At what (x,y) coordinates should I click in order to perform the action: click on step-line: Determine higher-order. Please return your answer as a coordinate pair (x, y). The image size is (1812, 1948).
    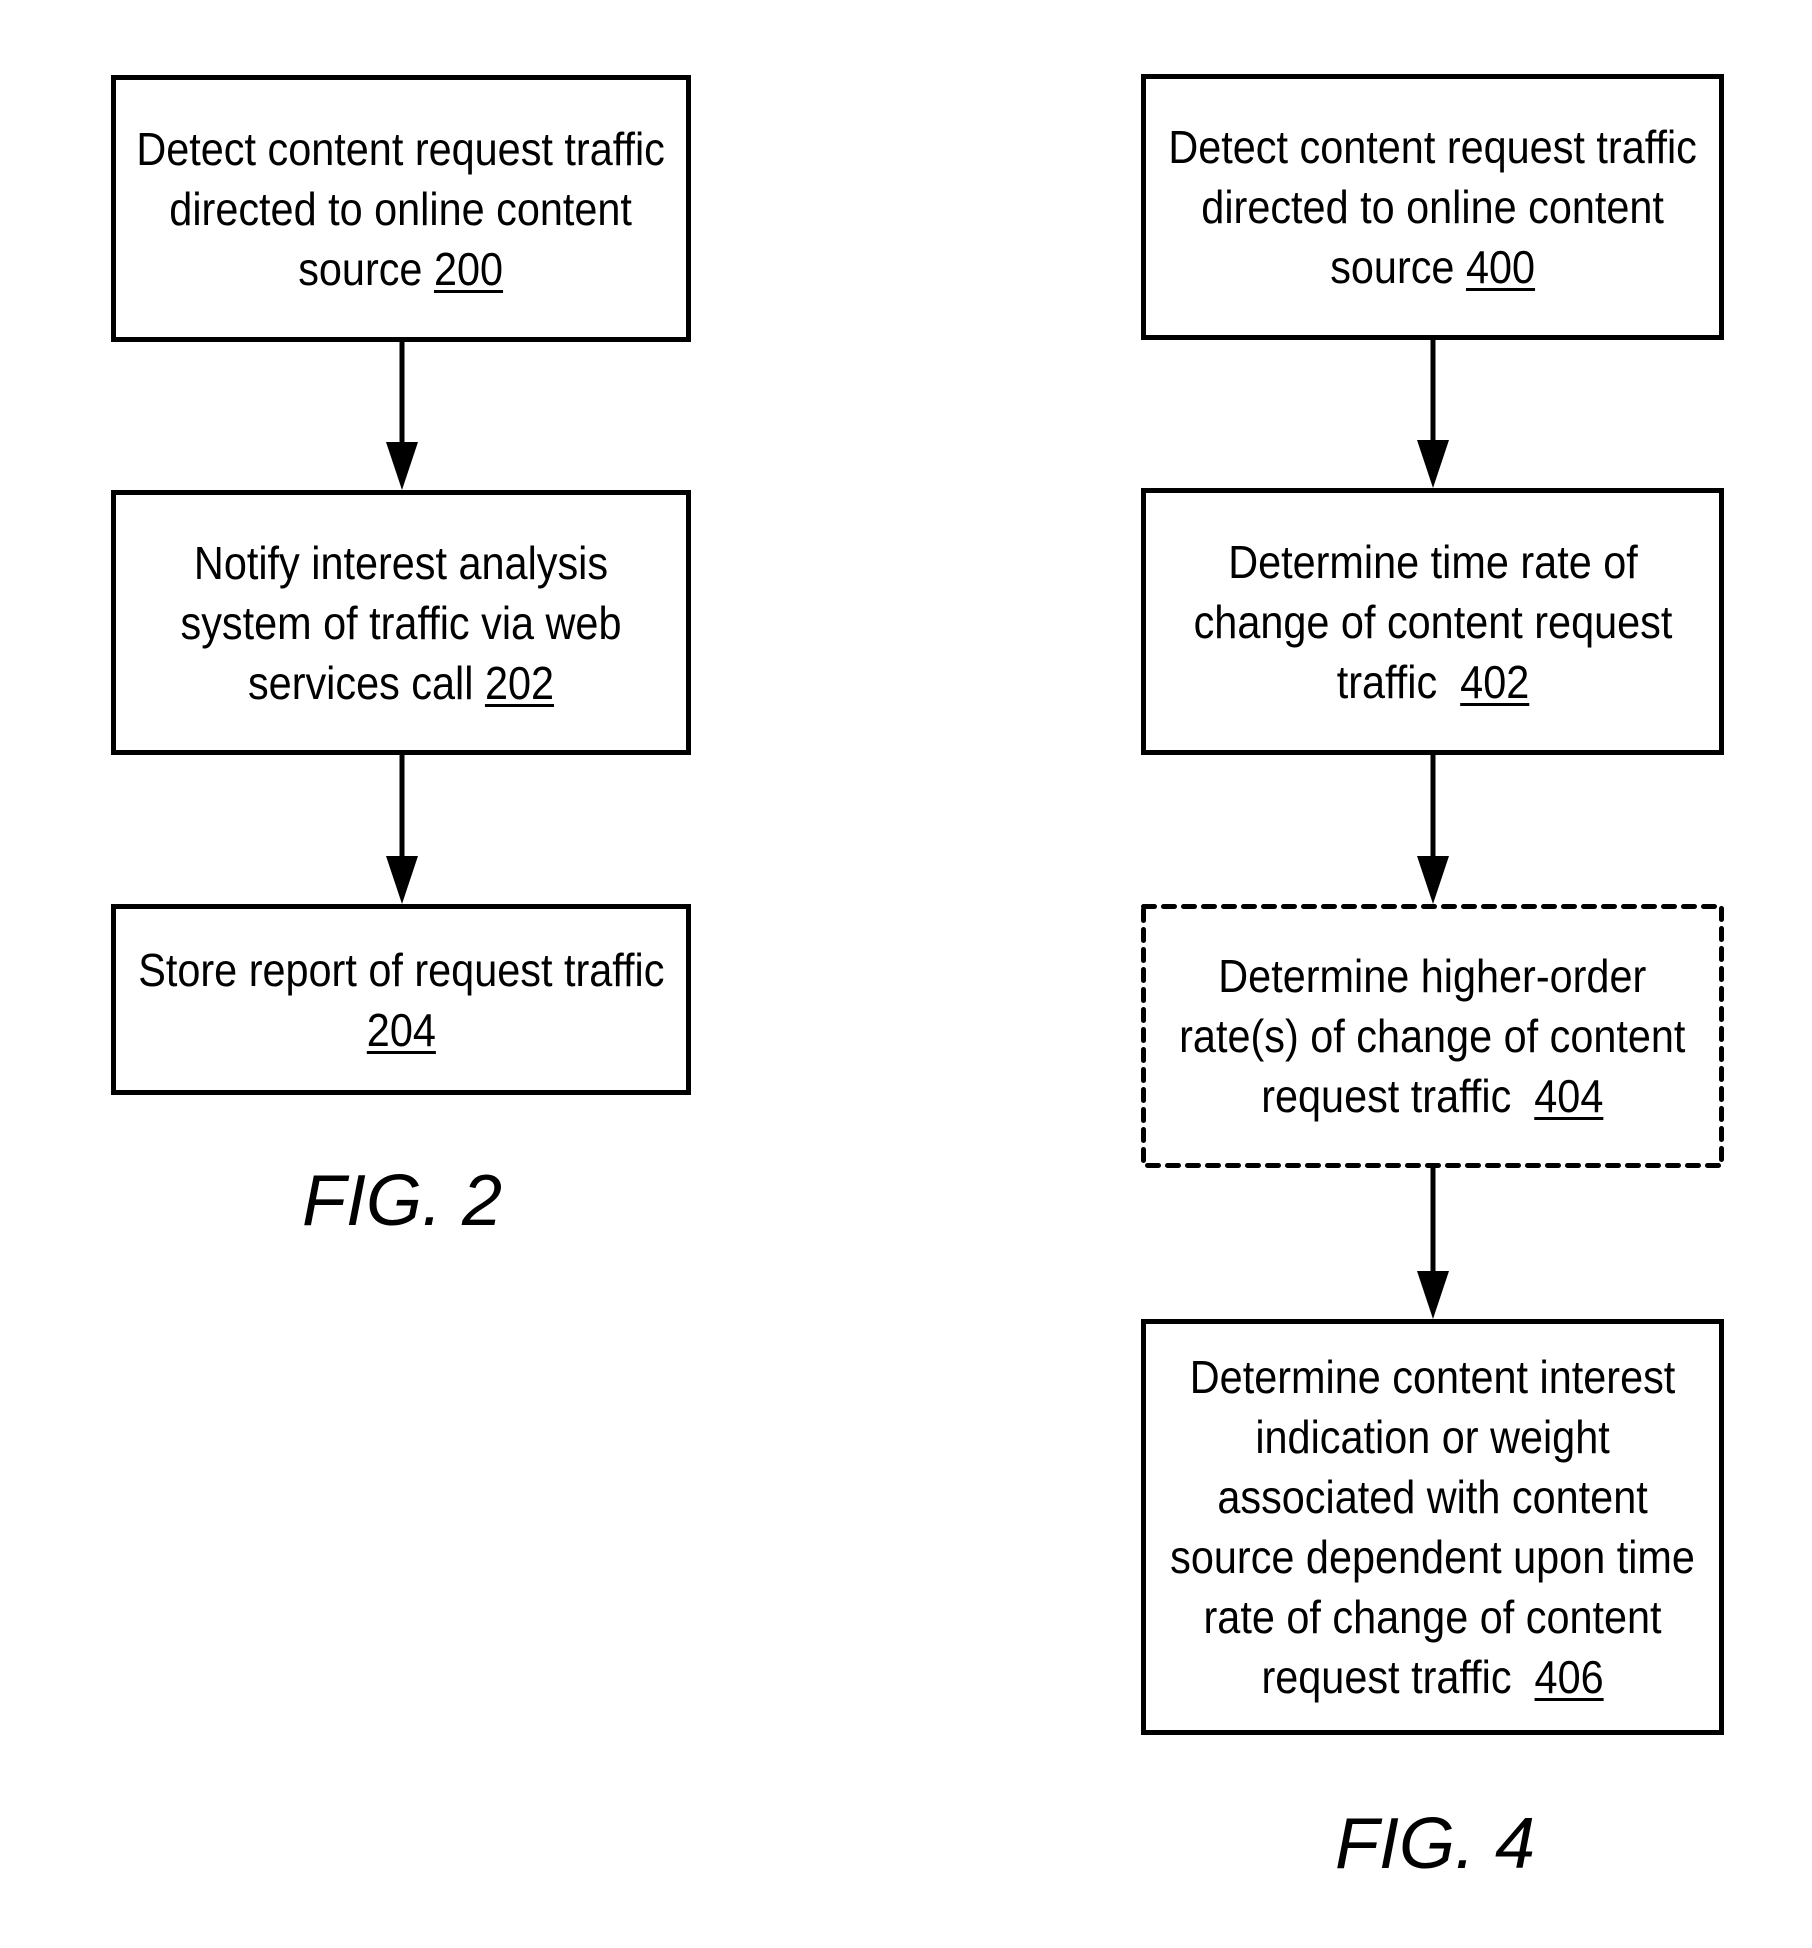
    Looking at the image, I should click on (1432, 976).